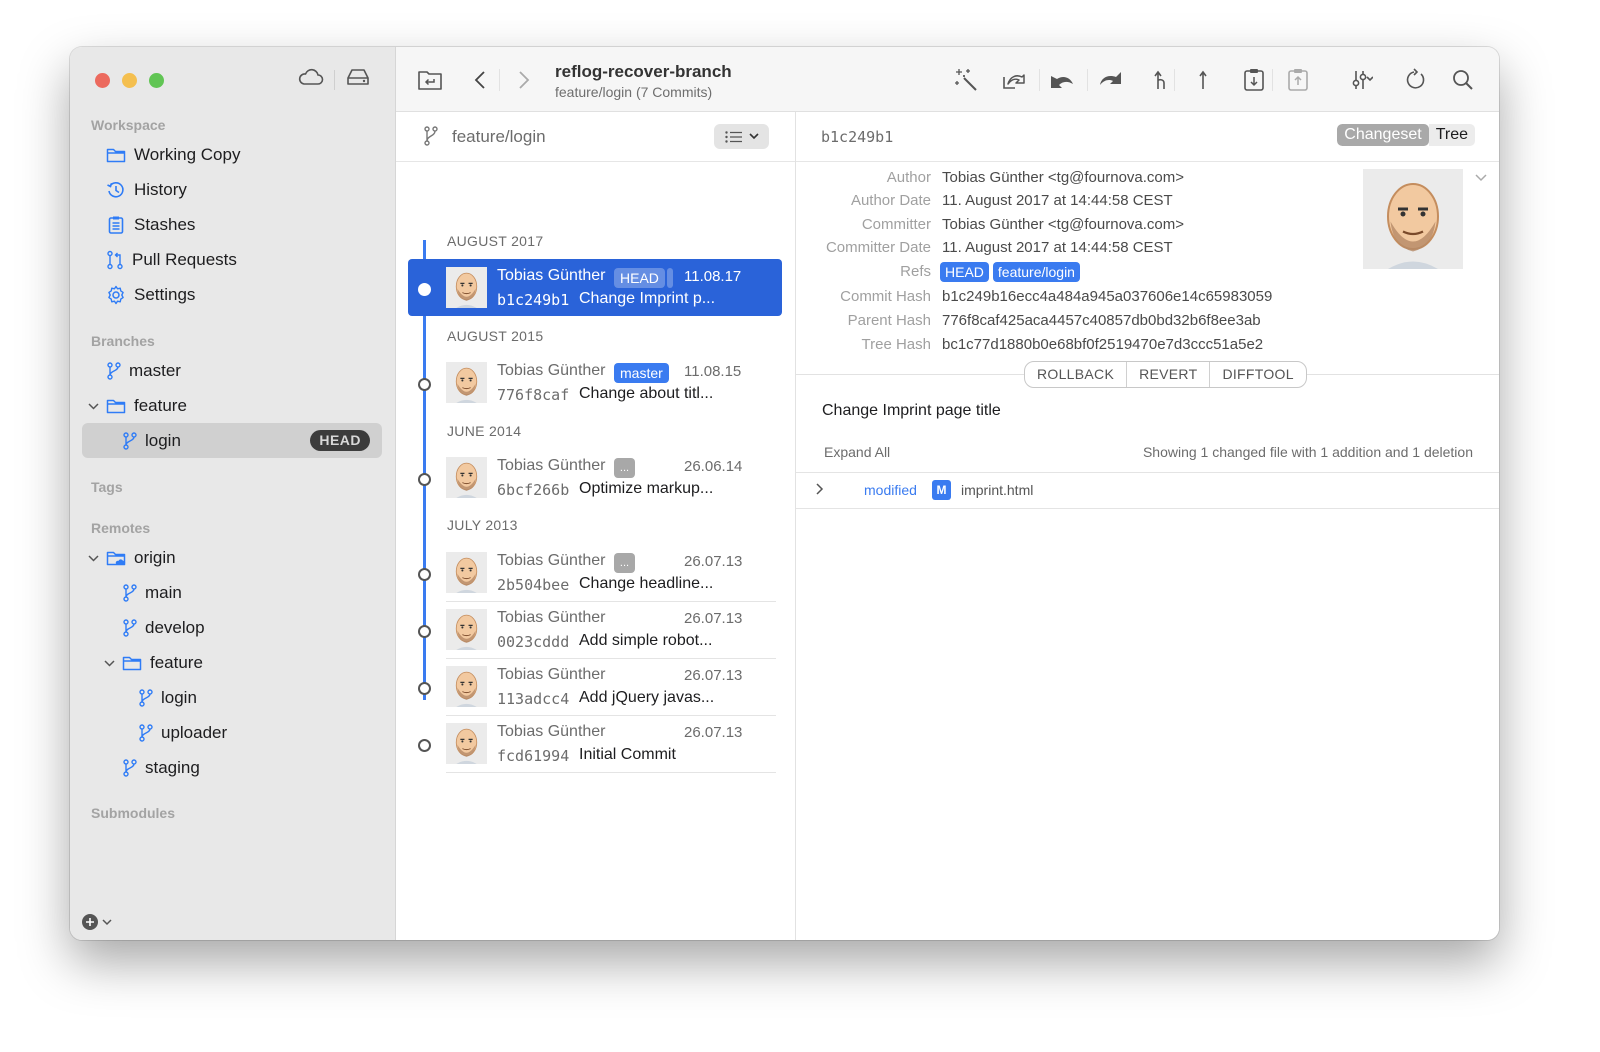  What do you see at coordinates (152, 440) in the screenshot?
I see `sidebar-branch-login-content: login` at bounding box center [152, 440].